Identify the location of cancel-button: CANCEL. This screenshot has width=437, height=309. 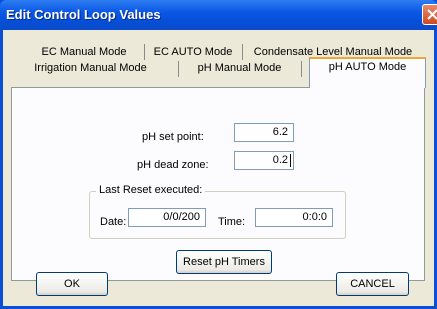
(372, 284).